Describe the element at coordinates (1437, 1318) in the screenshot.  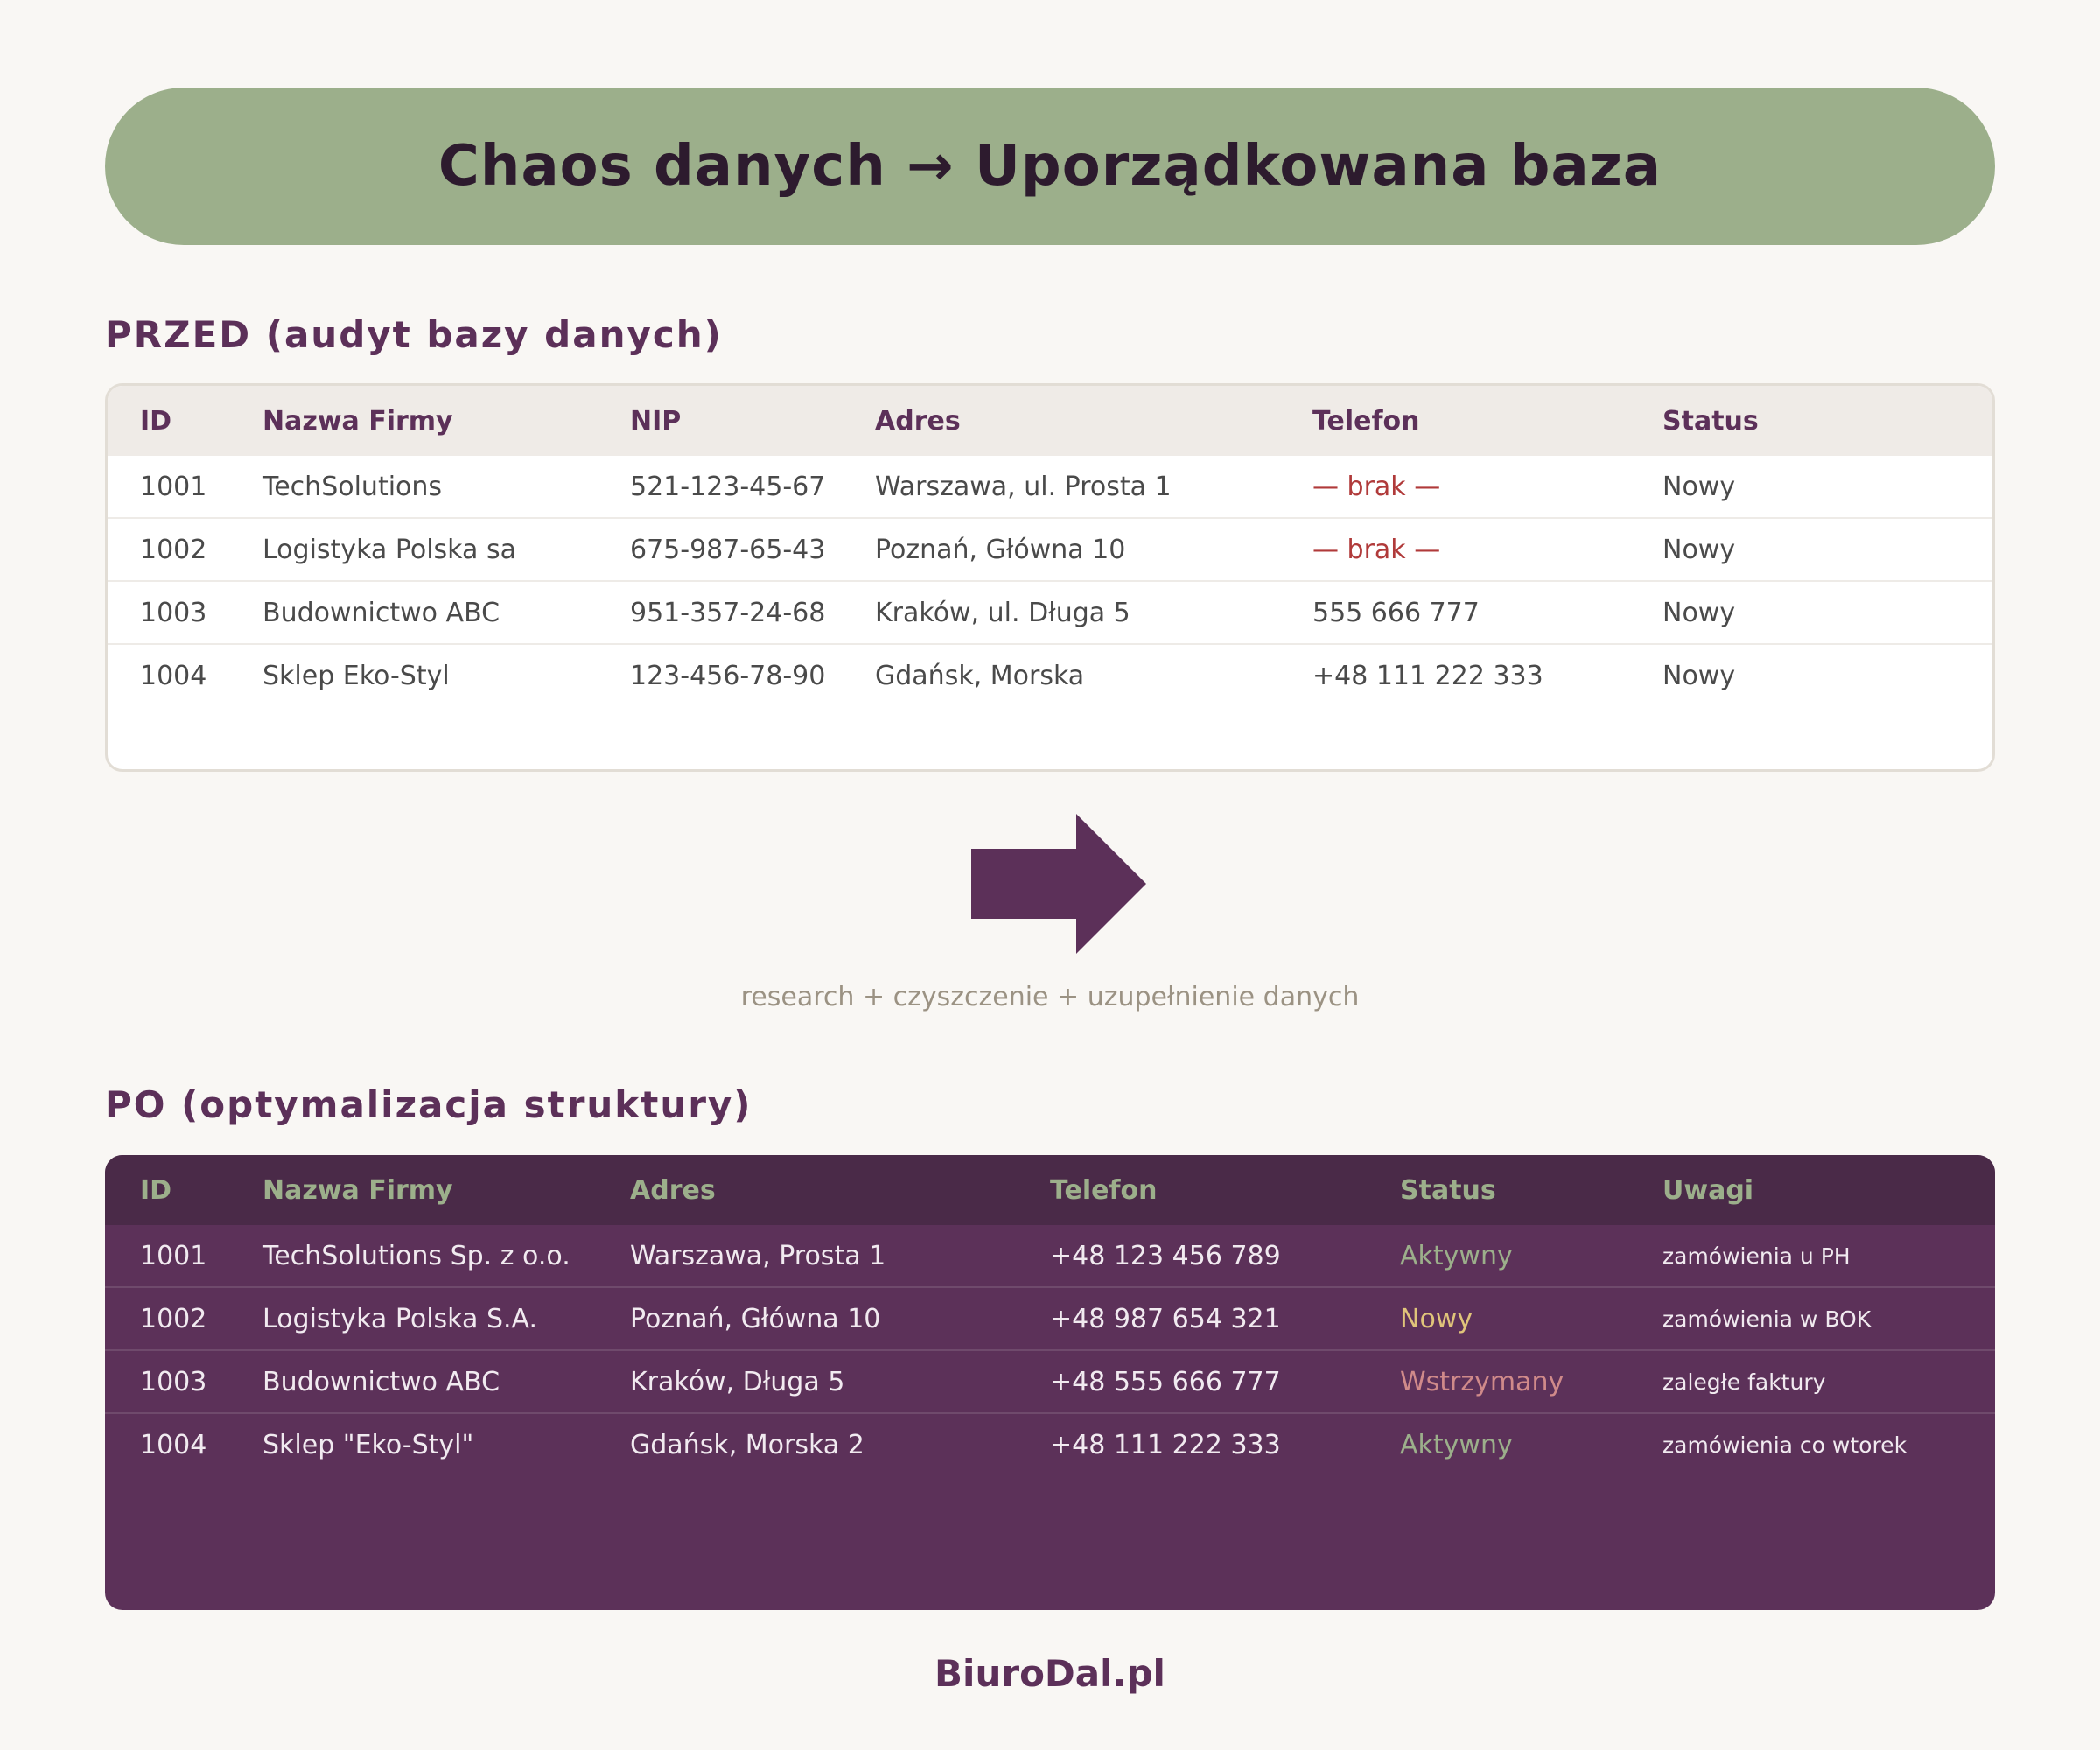
I see `status-badge: Nowy` at that location.